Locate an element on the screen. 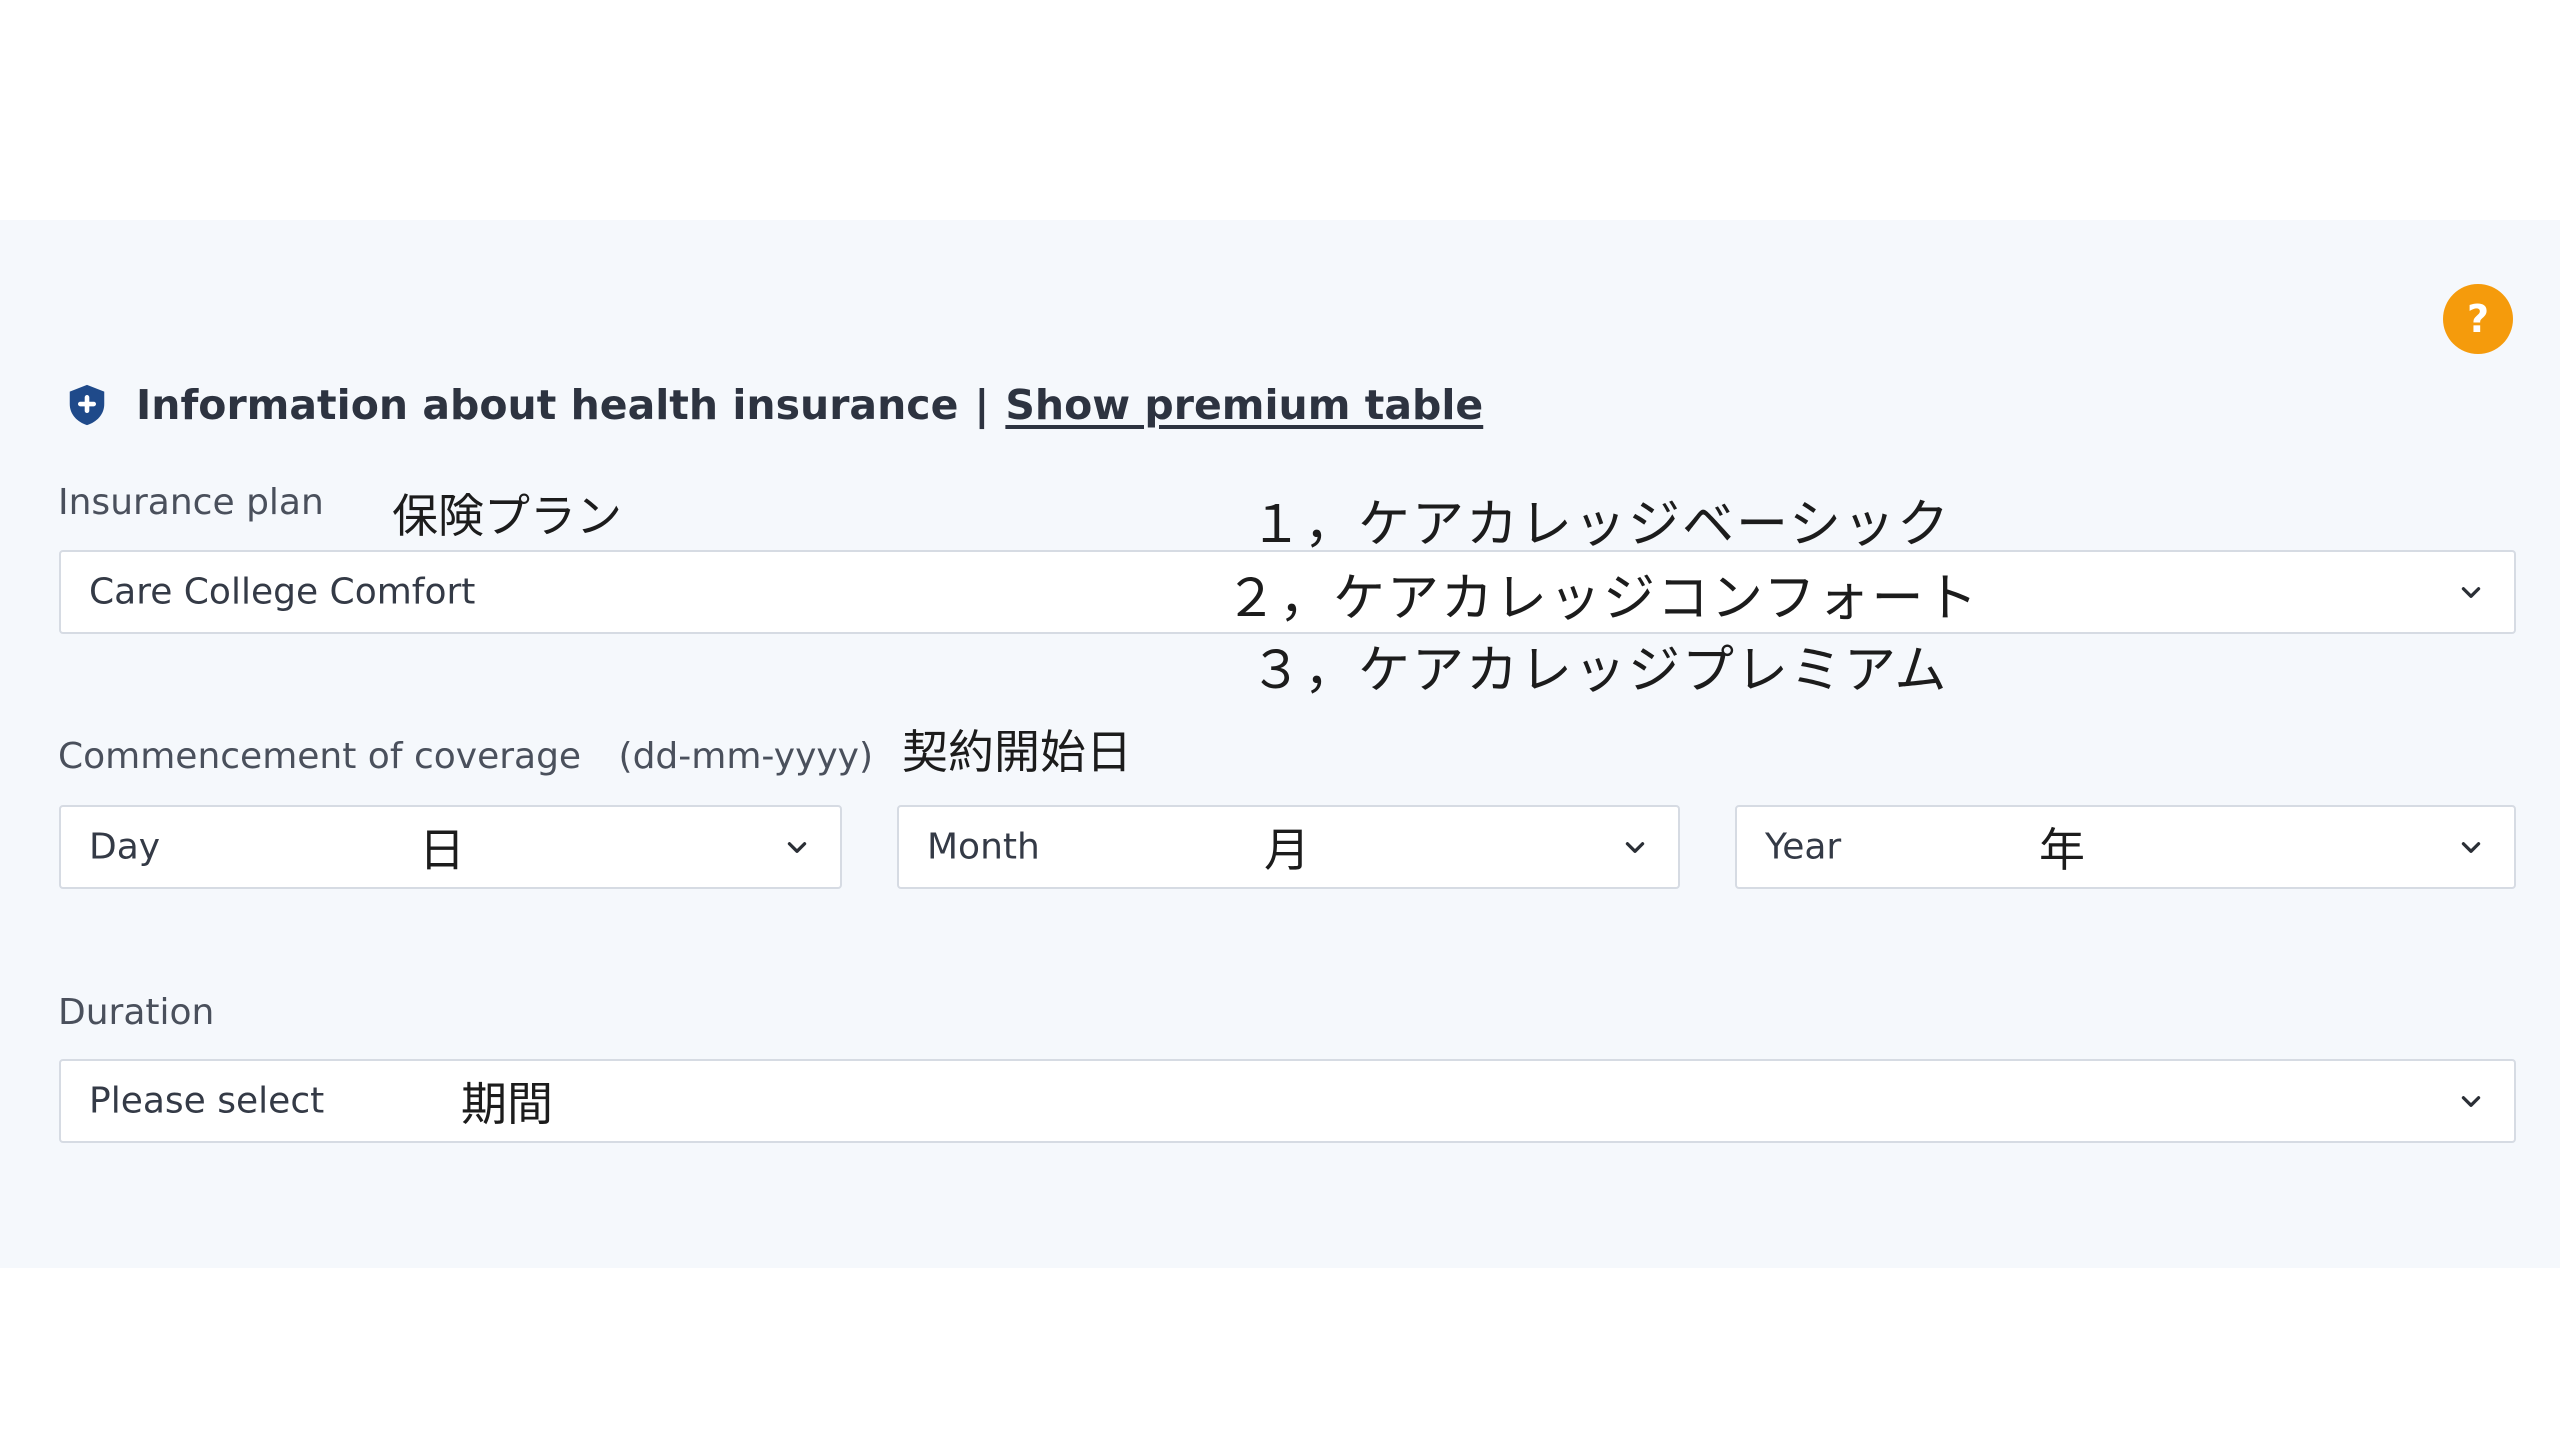 This screenshot has height=1440, width=2560. day-select: Day 日 is located at coordinates (450, 847).